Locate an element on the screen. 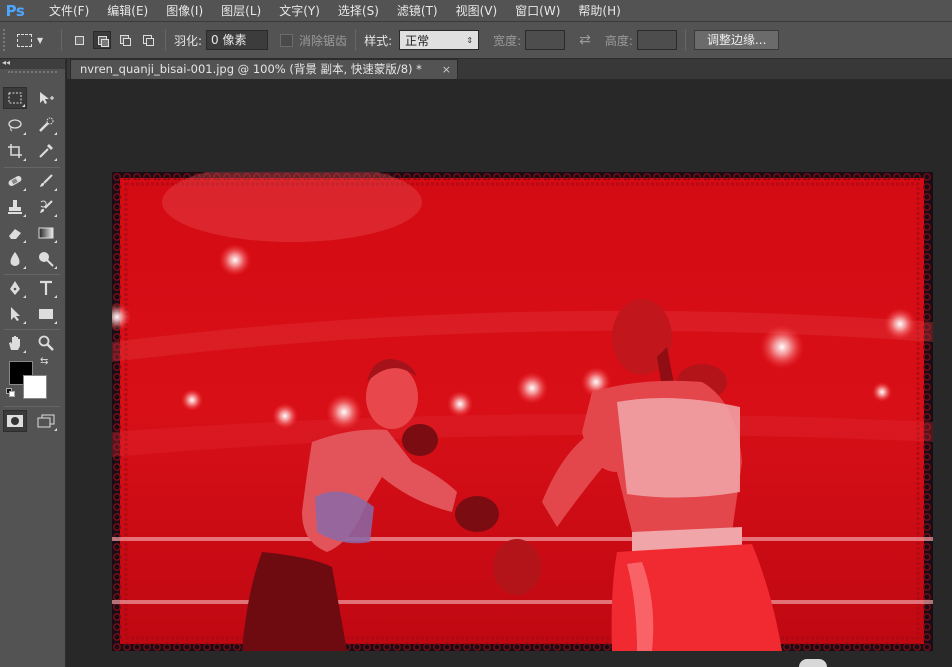 The image size is (952, 667). rectangular-marquee-icon is located at coordinates (15, 98).